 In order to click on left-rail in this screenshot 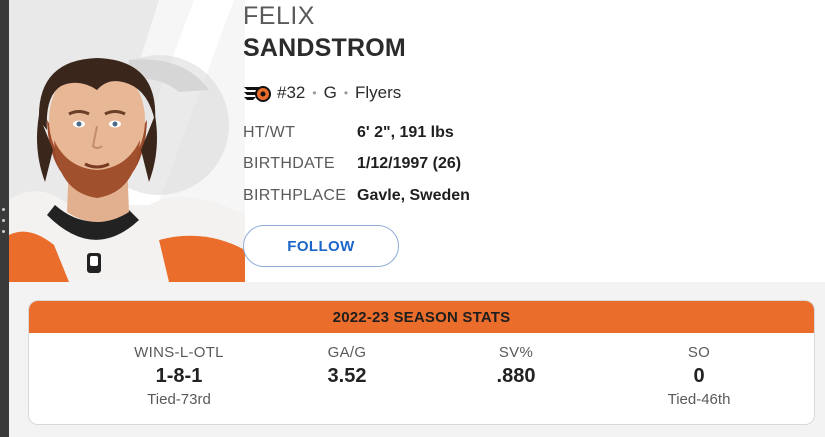, I will do `click(4, 218)`.